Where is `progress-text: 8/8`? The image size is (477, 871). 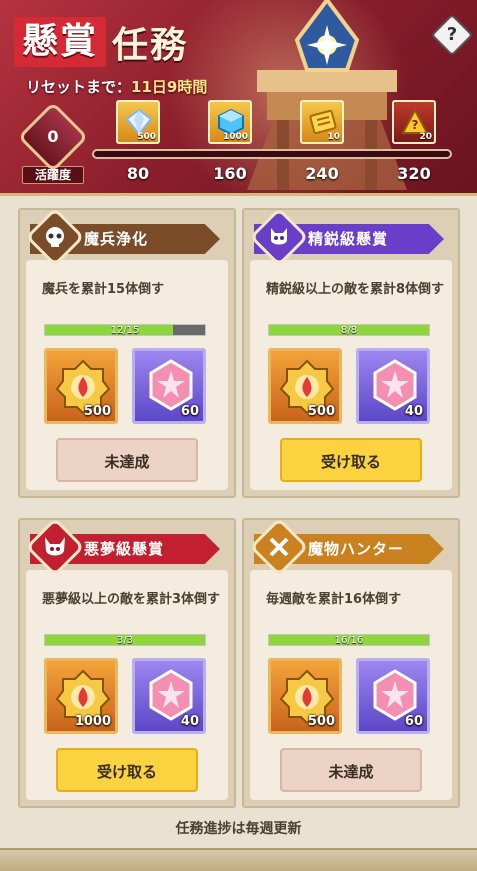 progress-text: 8/8 is located at coordinates (349, 330).